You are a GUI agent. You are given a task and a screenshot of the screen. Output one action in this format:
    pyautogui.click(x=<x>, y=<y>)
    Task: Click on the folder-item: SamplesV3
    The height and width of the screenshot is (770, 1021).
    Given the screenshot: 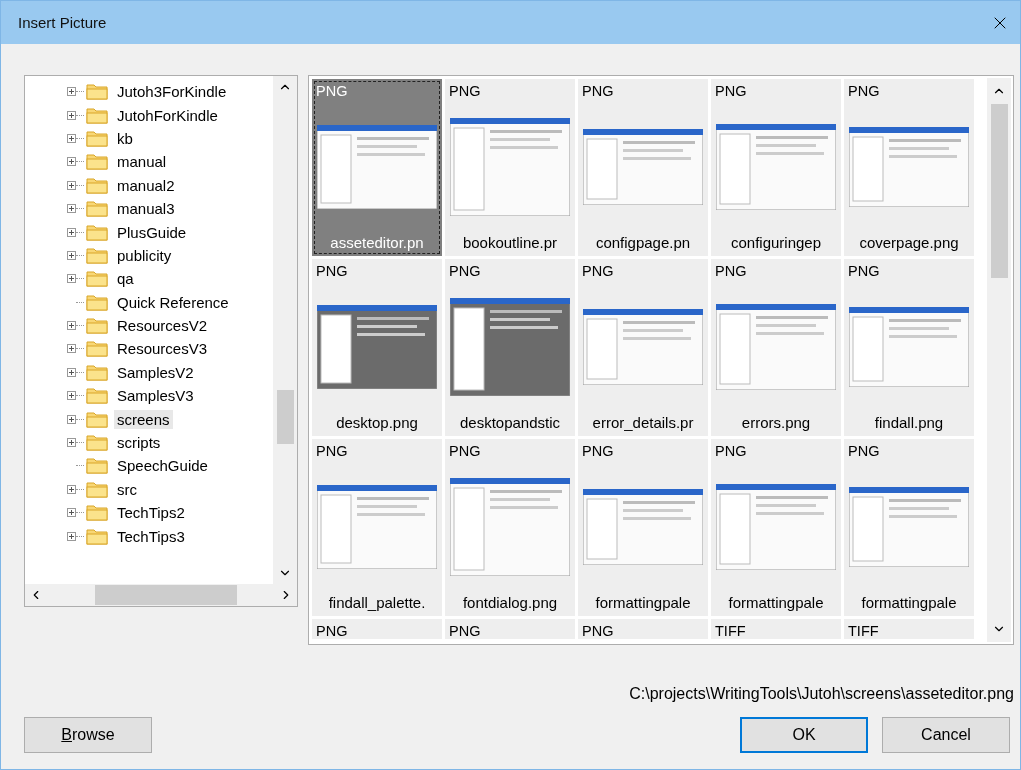 What is the action you would take?
    pyautogui.click(x=155, y=396)
    